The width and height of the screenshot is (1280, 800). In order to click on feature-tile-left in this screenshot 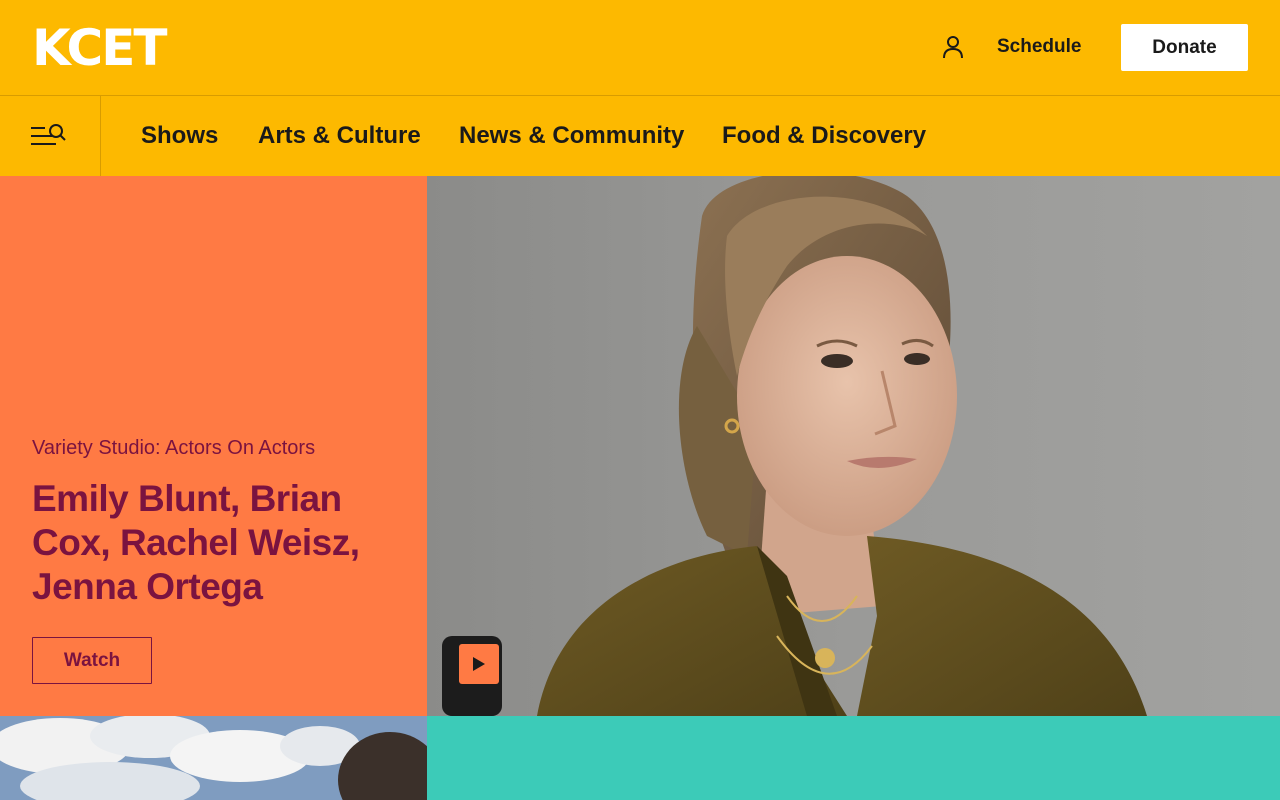, I will do `click(213, 758)`.